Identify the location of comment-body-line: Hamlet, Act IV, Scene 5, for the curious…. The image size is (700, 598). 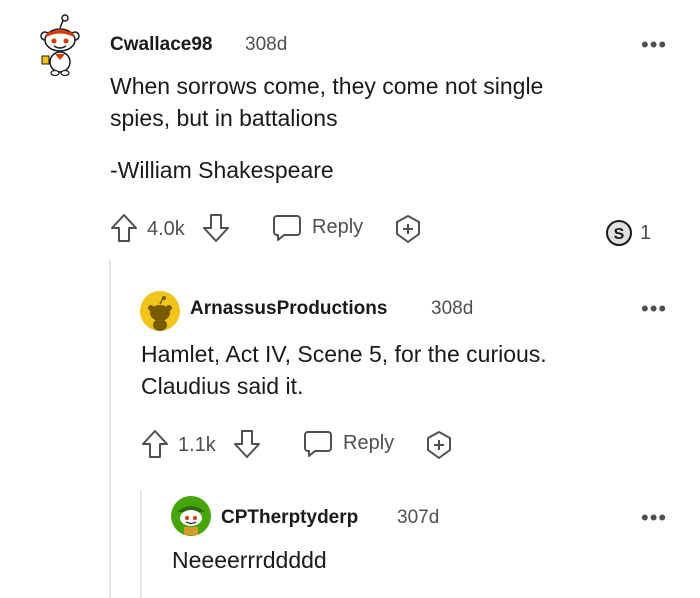
(344, 354).